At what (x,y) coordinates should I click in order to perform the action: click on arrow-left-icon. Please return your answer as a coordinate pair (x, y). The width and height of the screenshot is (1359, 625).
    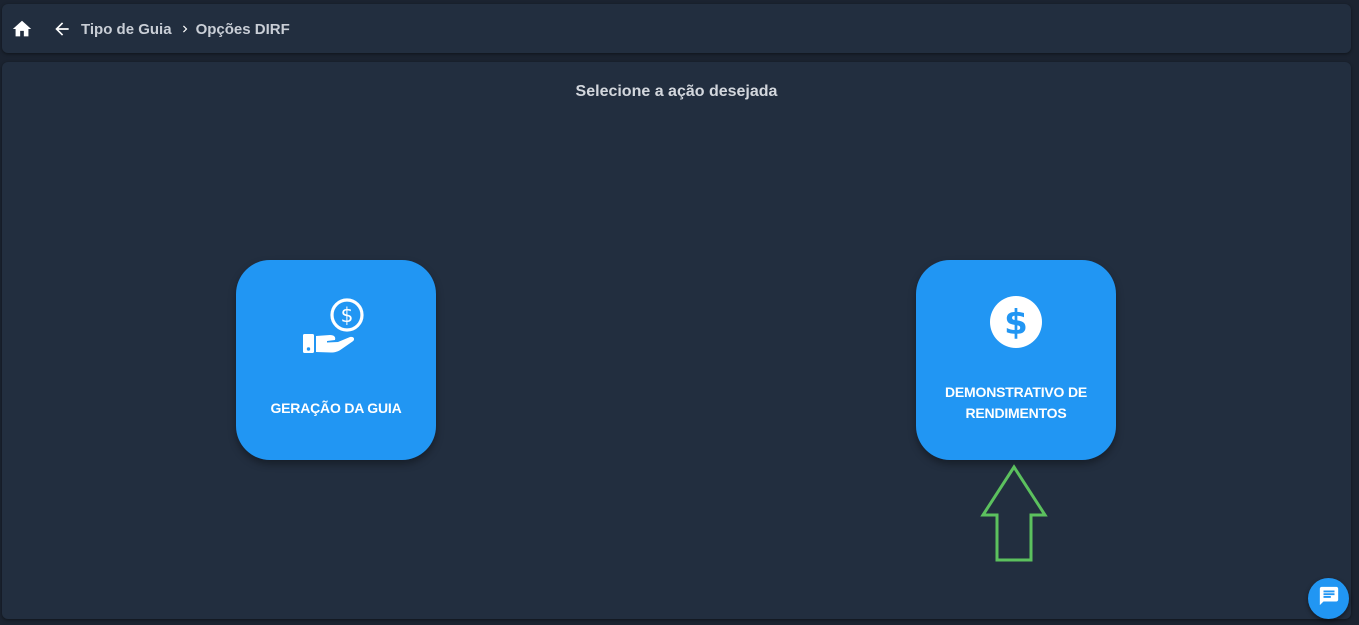
    Looking at the image, I should click on (62, 29).